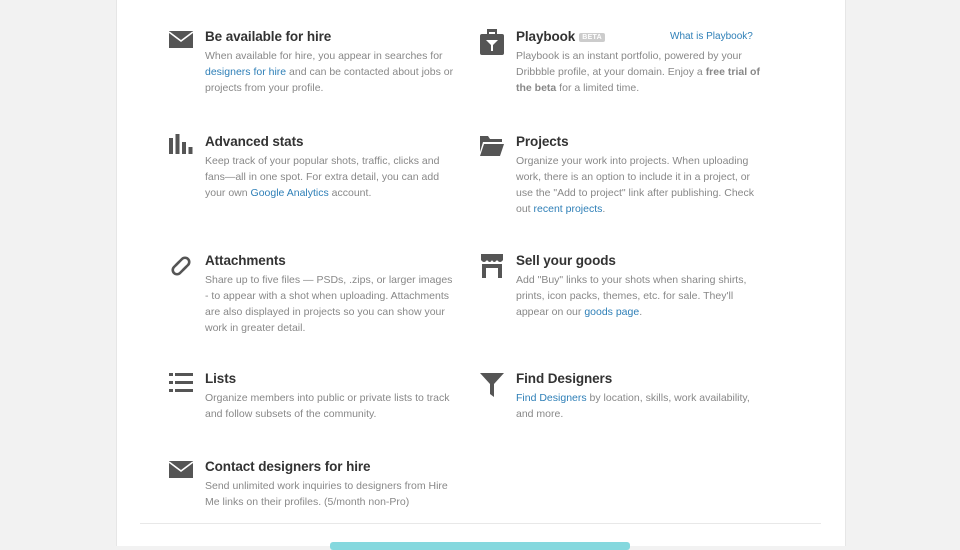 This screenshot has width=960, height=550. What do you see at coordinates (245, 260) in the screenshot?
I see `feature-title: Attachments` at bounding box center [245, 260].